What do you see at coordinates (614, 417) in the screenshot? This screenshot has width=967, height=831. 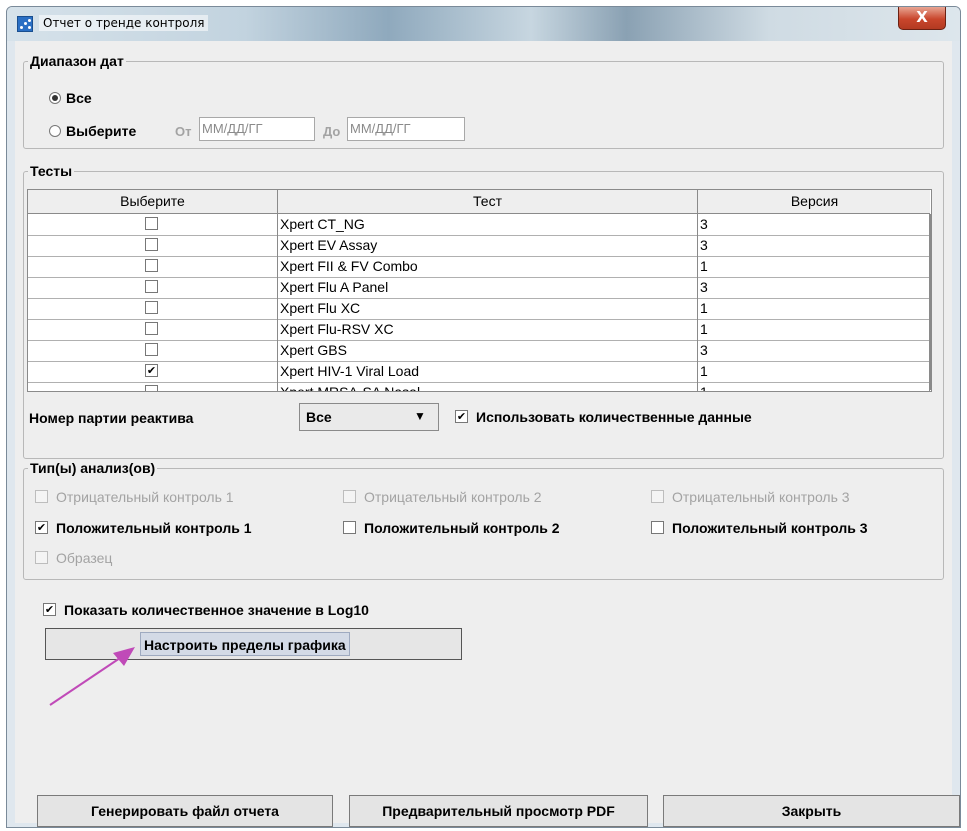 I see `use-quantitative-label: Использовать количественные данные` at bounding box center [614, 417].